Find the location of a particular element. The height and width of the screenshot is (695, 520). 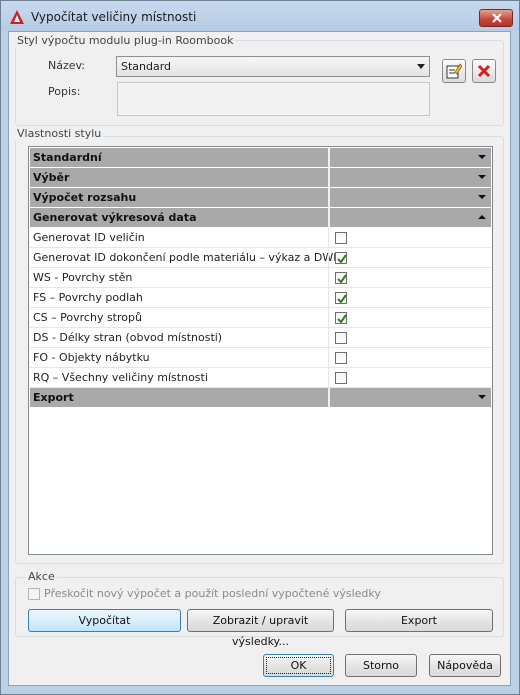

delete-x-icon is located at coordinates (484, 71).